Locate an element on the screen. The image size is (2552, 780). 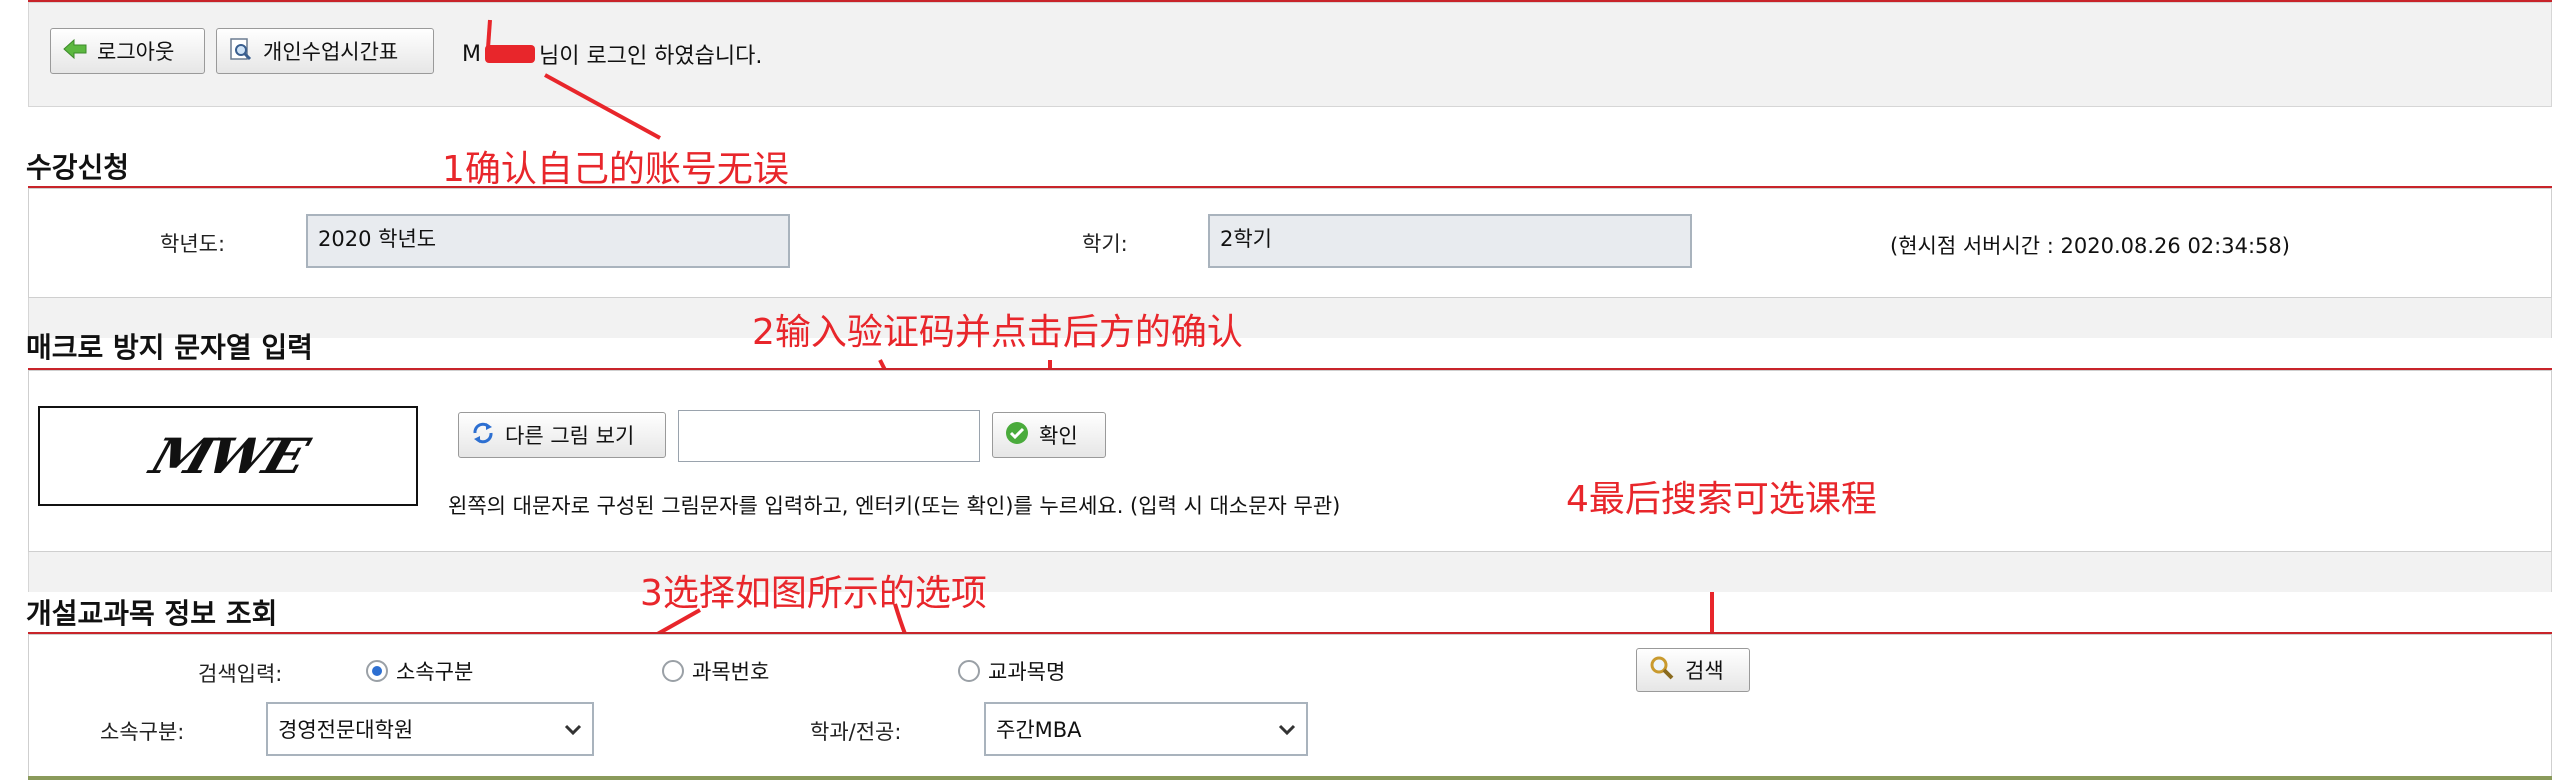
section-title-course-search: 개설교과목 정보 조회 is located at coordinates (152, 613).